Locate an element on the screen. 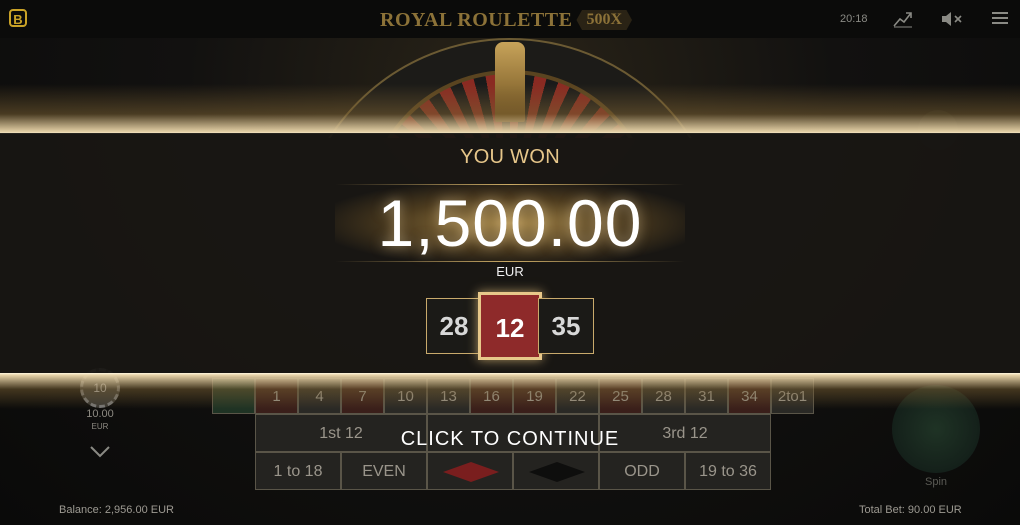  chip-value: 10.00 is located at coordinates (100, 414).